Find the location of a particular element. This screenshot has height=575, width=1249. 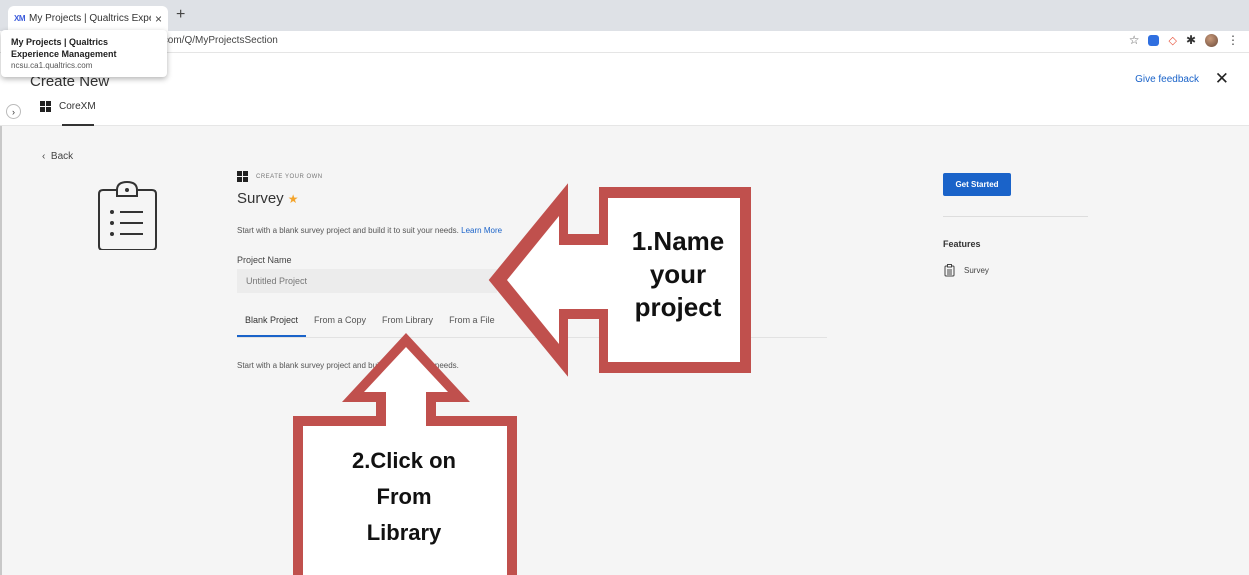

star-icon: ☆ is located at coordinates (1134, 40).